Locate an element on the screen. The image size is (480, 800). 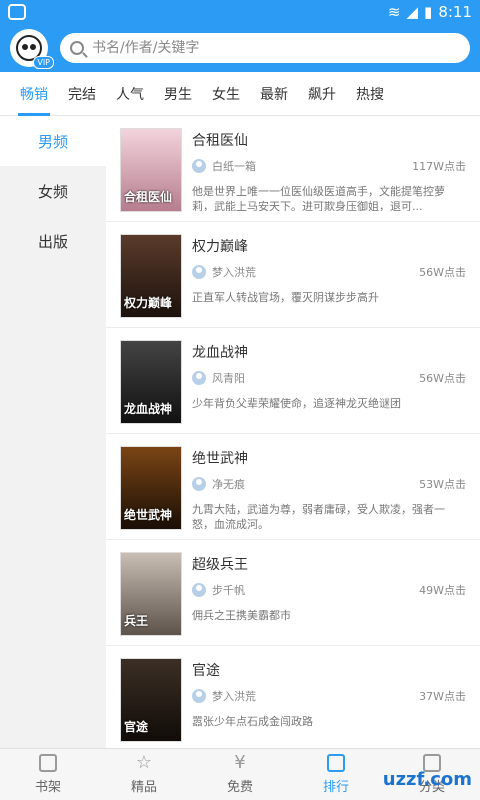
bookshelf-icon is located at coordinates (48, 763).